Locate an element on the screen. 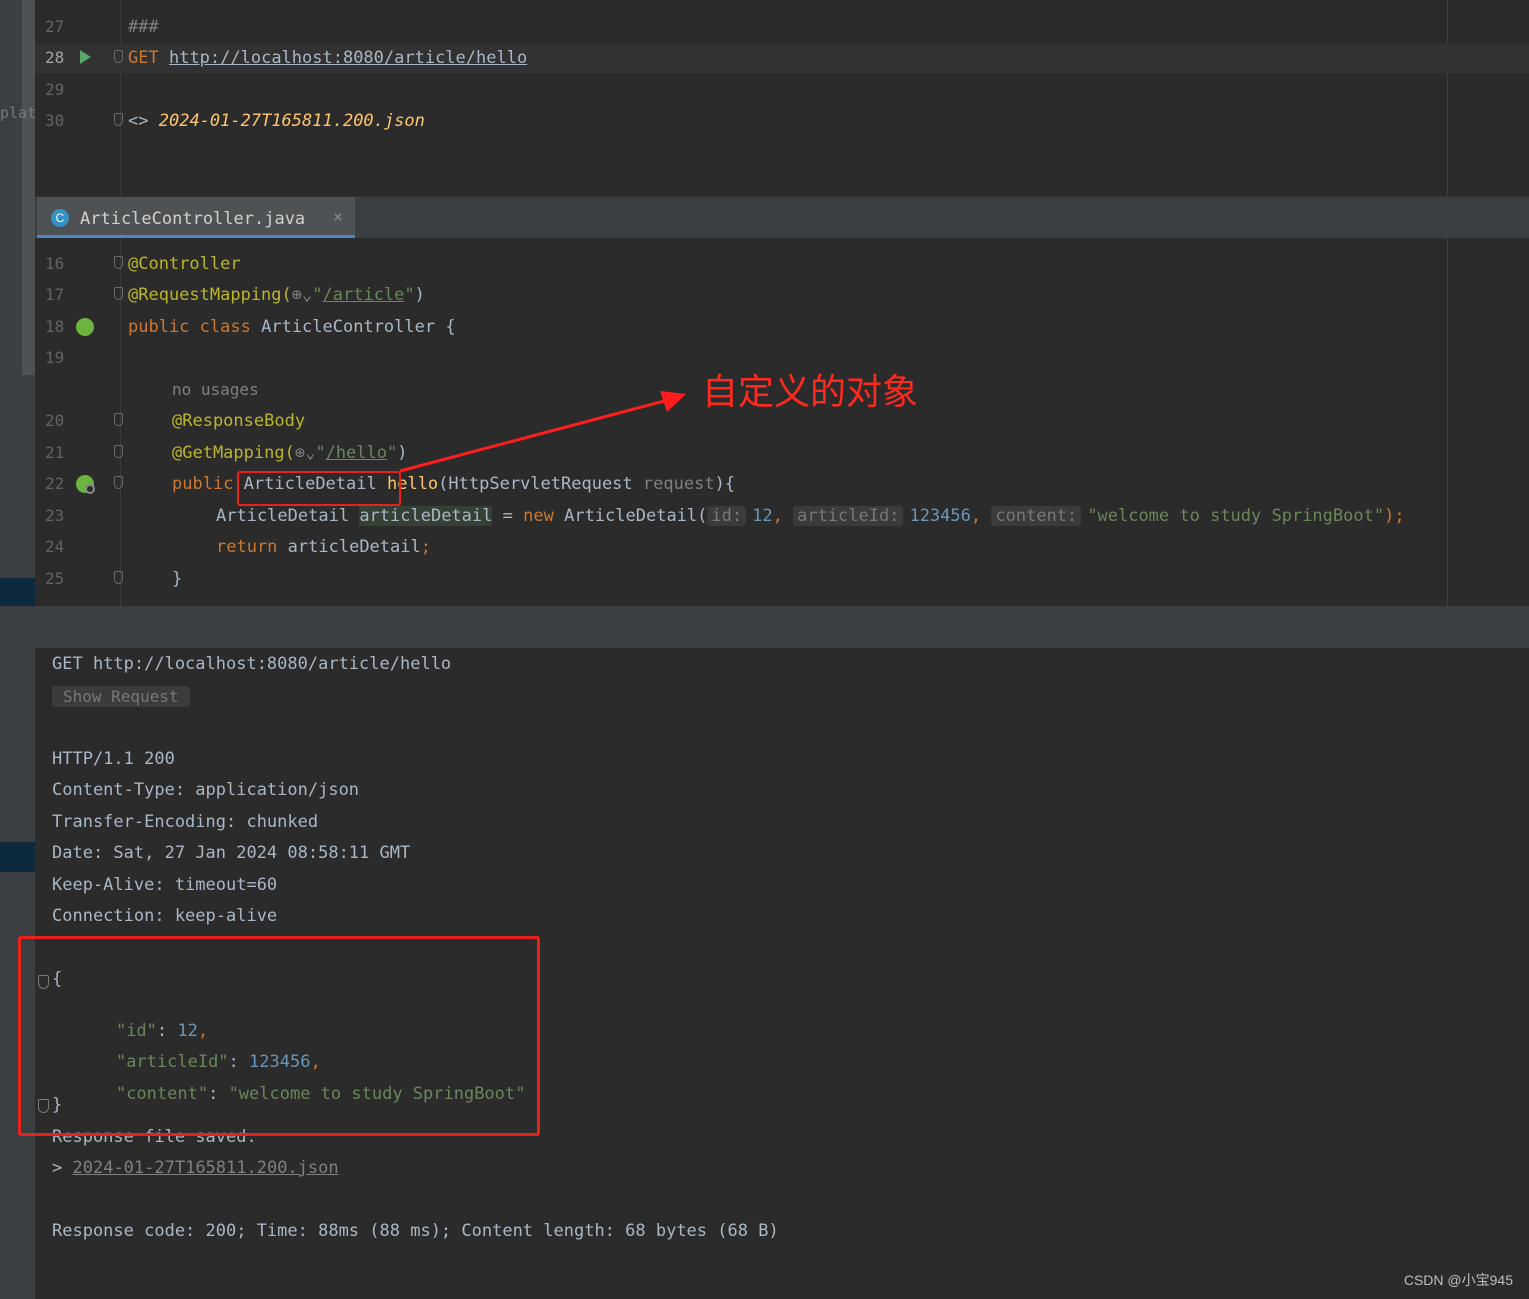  code-line: 24 return articleDetail; is located at coordinates (782, 547).